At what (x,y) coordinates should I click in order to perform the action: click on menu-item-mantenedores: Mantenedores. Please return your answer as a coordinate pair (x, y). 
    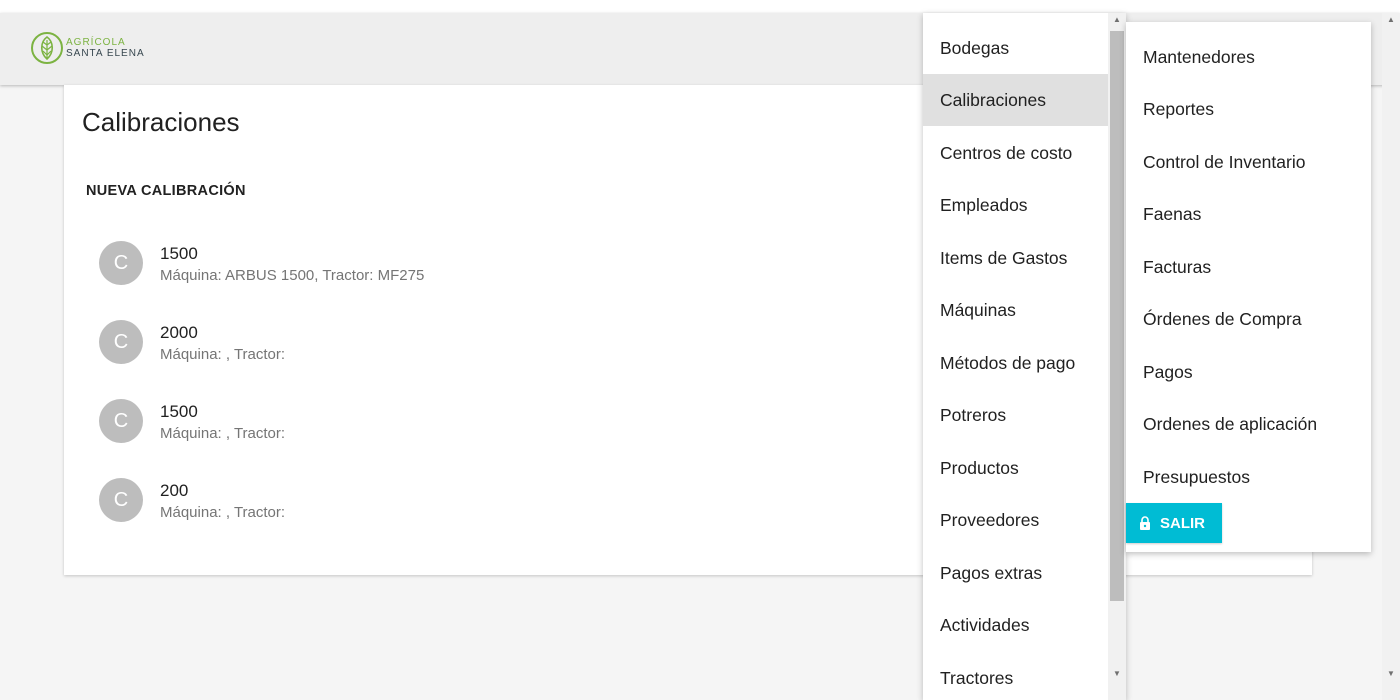
    Looking at the image, I should click on (1248, 57).